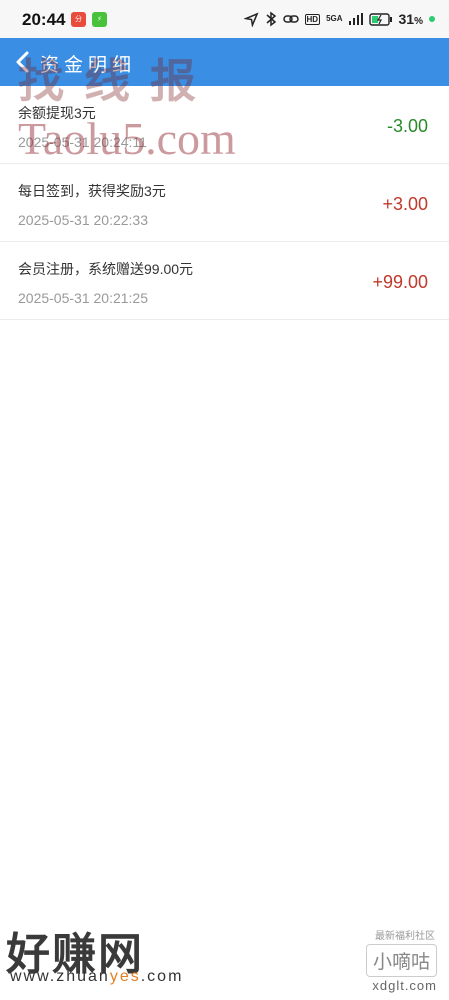  Describe the element at coordinates (407, 126) in the screenshot. I see `record-amount: -3.00` at that location.